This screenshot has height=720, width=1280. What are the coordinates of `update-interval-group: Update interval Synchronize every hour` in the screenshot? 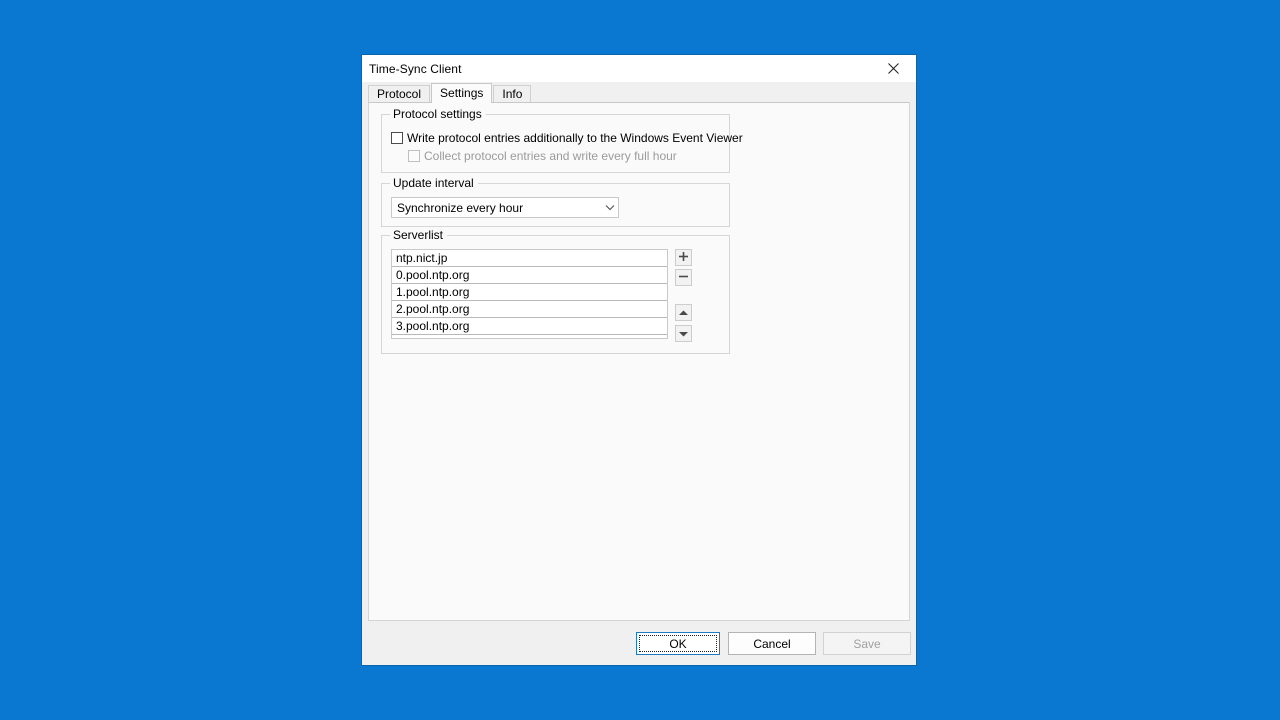 It's located at (555, 201).